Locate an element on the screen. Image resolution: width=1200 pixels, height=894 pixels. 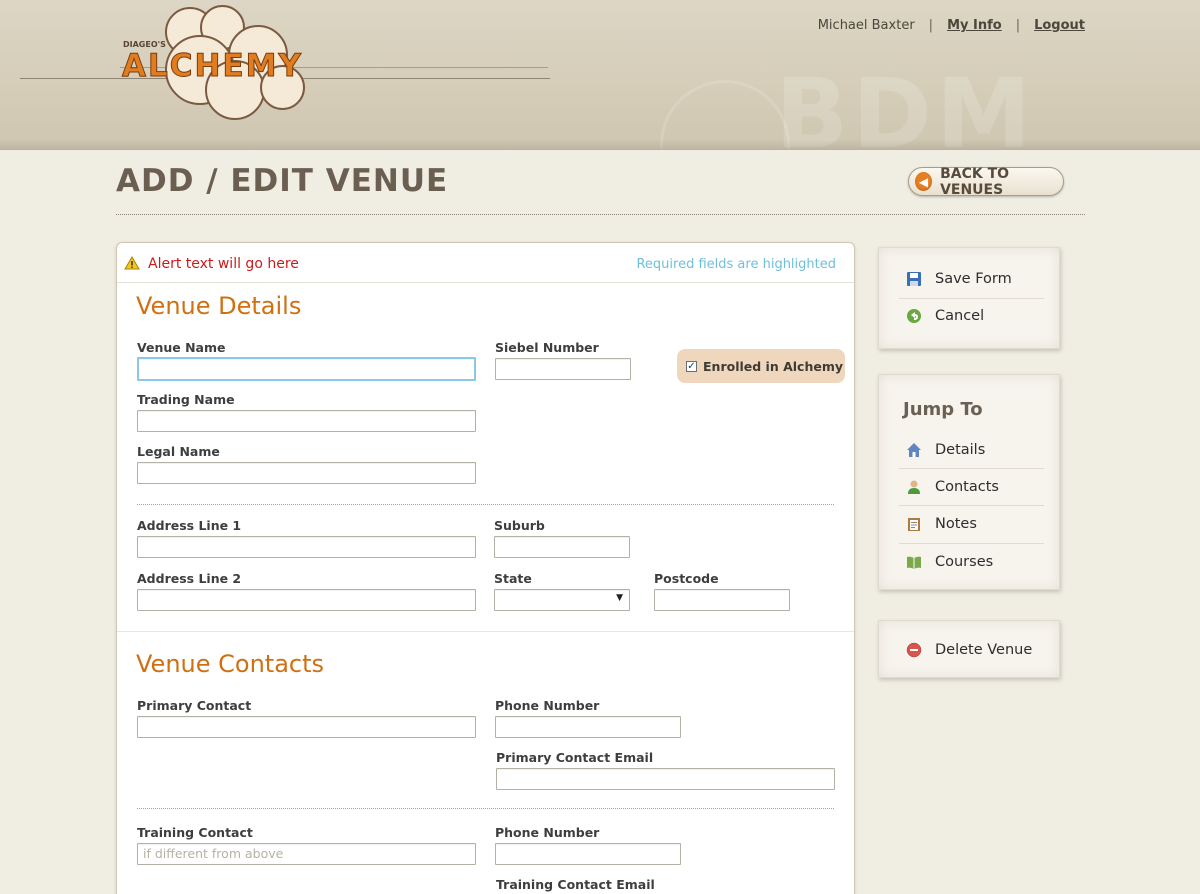
jump-to-box: Jump To Details Contacts Notes Courses is located at coordinates (969, 482).